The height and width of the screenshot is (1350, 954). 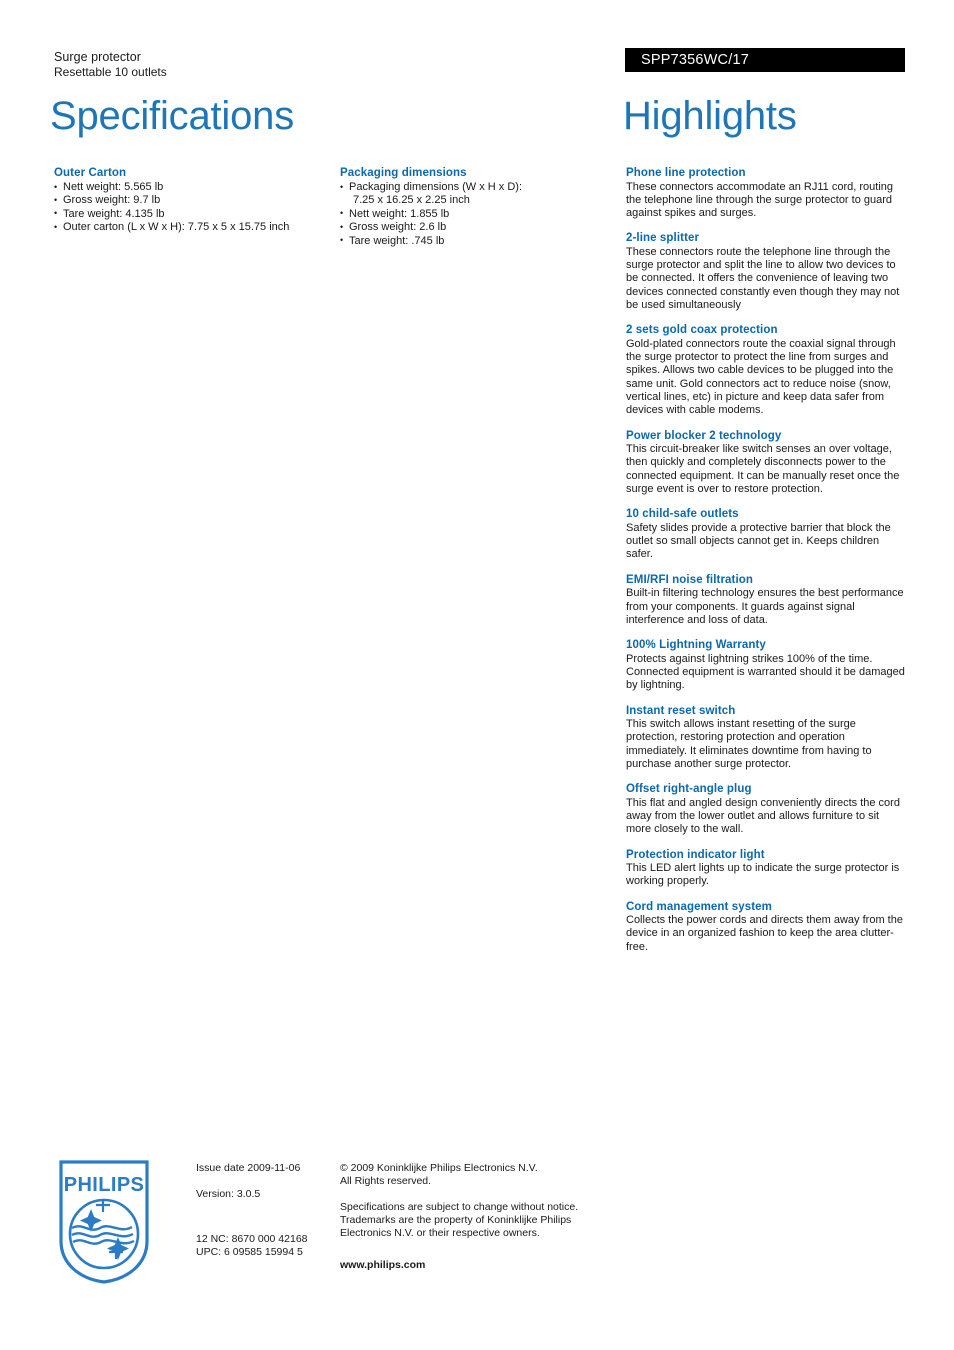 I want to click on philips-logo: PHILIPS, so click(x=104, y=1222).